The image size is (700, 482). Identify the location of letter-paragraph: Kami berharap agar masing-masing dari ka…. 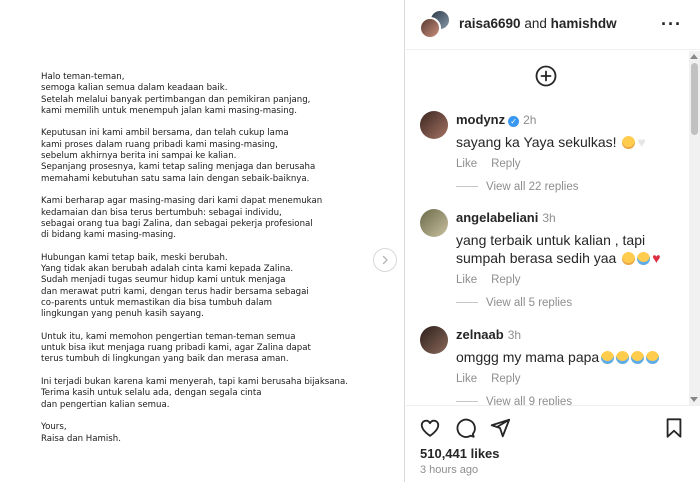
(211, 218).